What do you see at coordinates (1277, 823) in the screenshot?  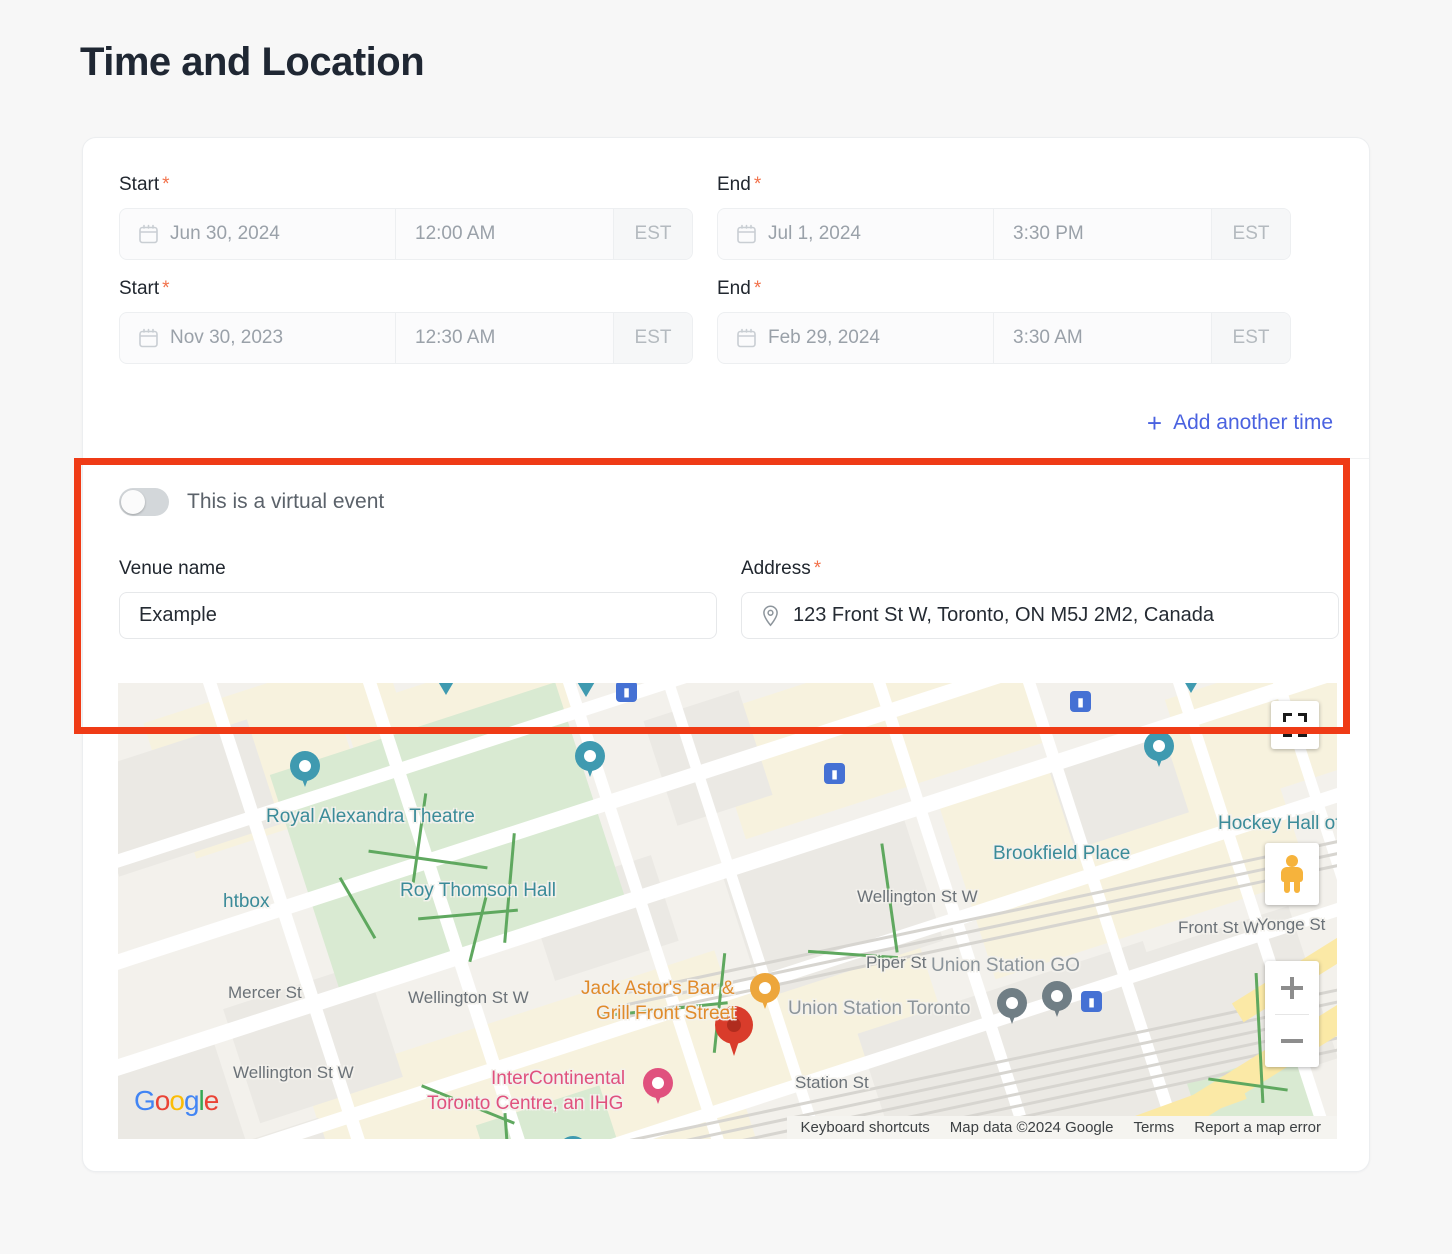 I see `map-label: Hockey Hall of Fame` at bounding box center [1277, 823].